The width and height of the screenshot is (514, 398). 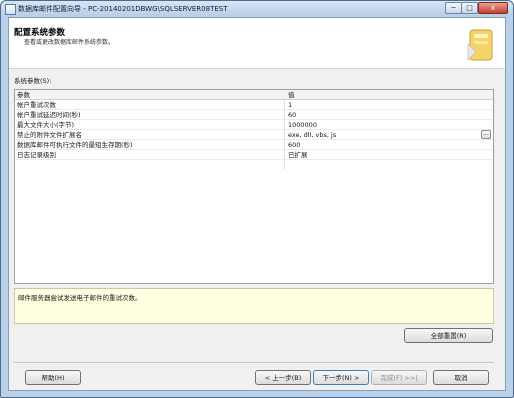 What do you see at coordinates (36, 105) in the screenshot?
I see `parameter-name: 帐户重试次数` at bounding box center [36, 105].